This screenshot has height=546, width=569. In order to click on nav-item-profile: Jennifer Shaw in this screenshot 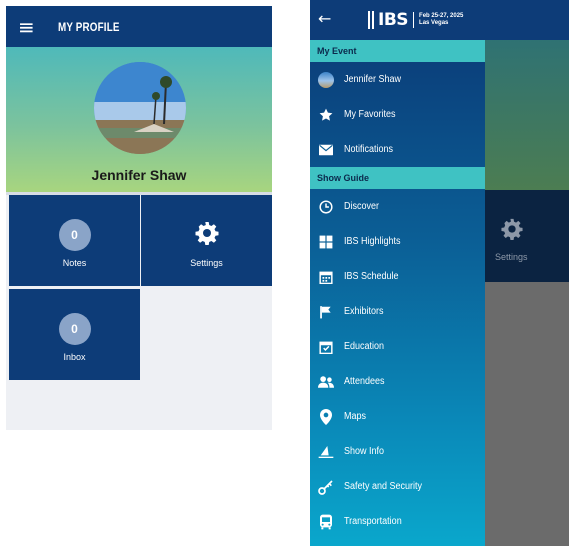, I will do `click(397, 79)`.